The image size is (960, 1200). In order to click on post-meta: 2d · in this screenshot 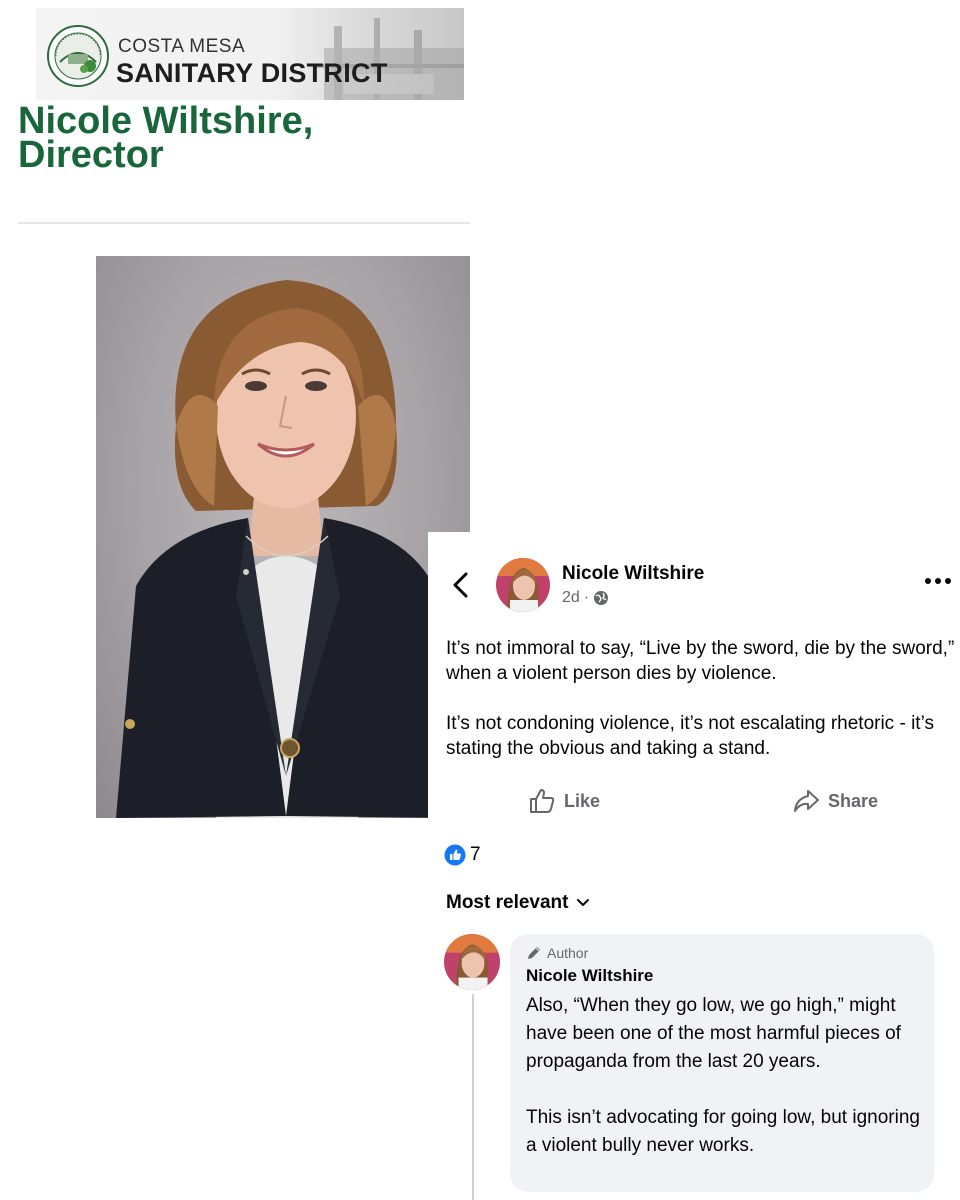, I will do `click(585, 598)`.